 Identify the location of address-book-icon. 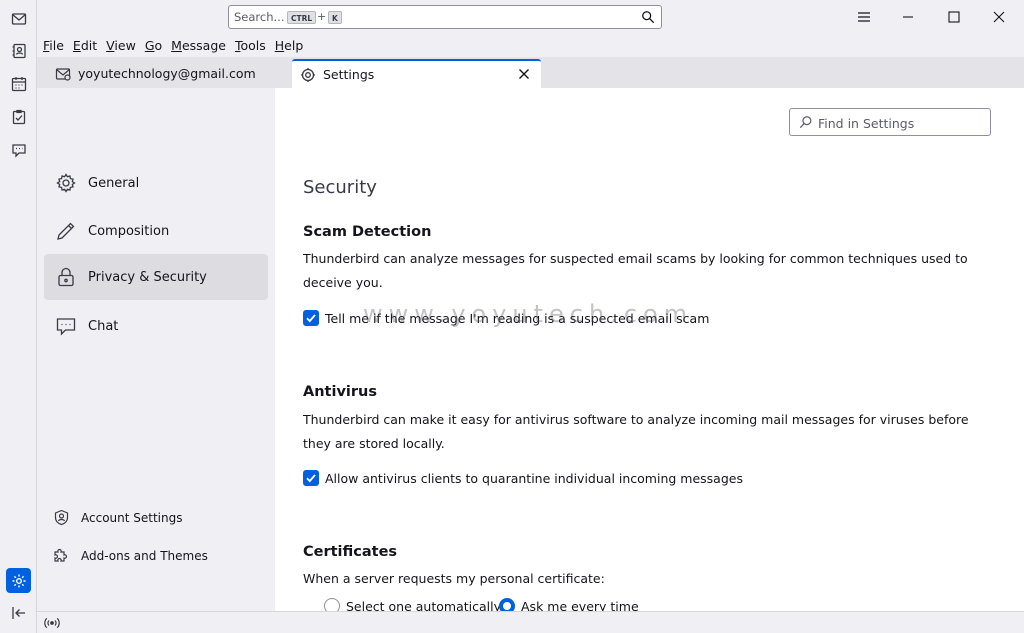
(19, 50).